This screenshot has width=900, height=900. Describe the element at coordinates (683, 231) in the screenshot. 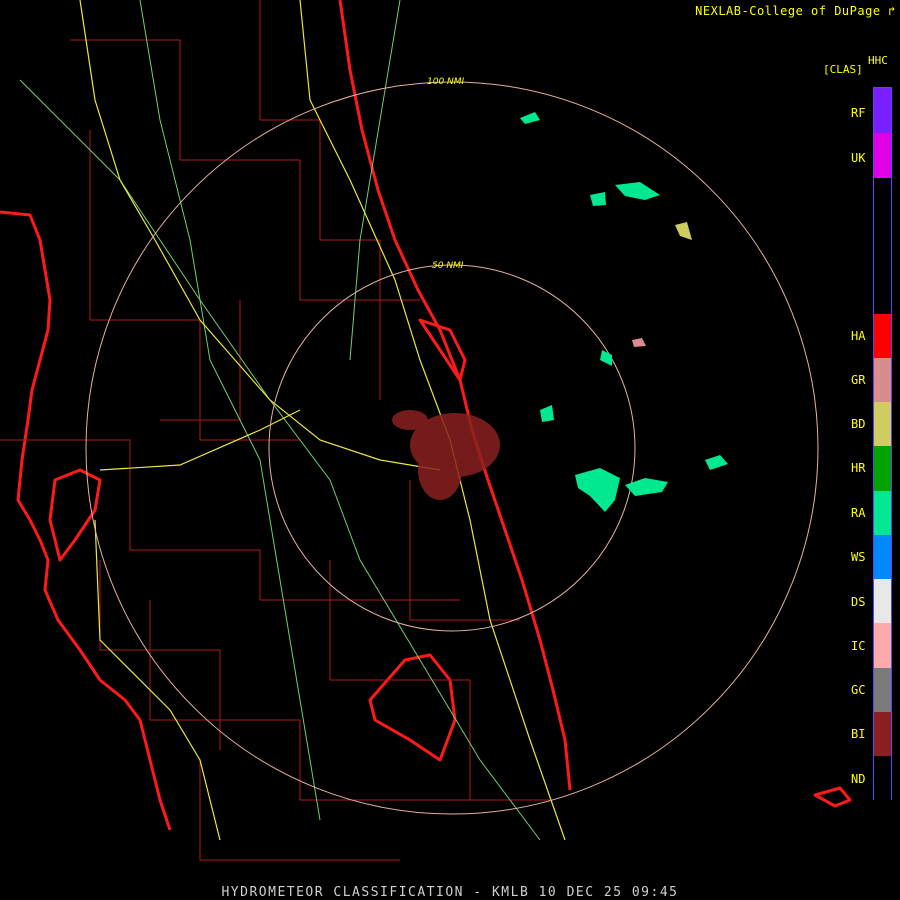

I see `echo-bd` at that location.